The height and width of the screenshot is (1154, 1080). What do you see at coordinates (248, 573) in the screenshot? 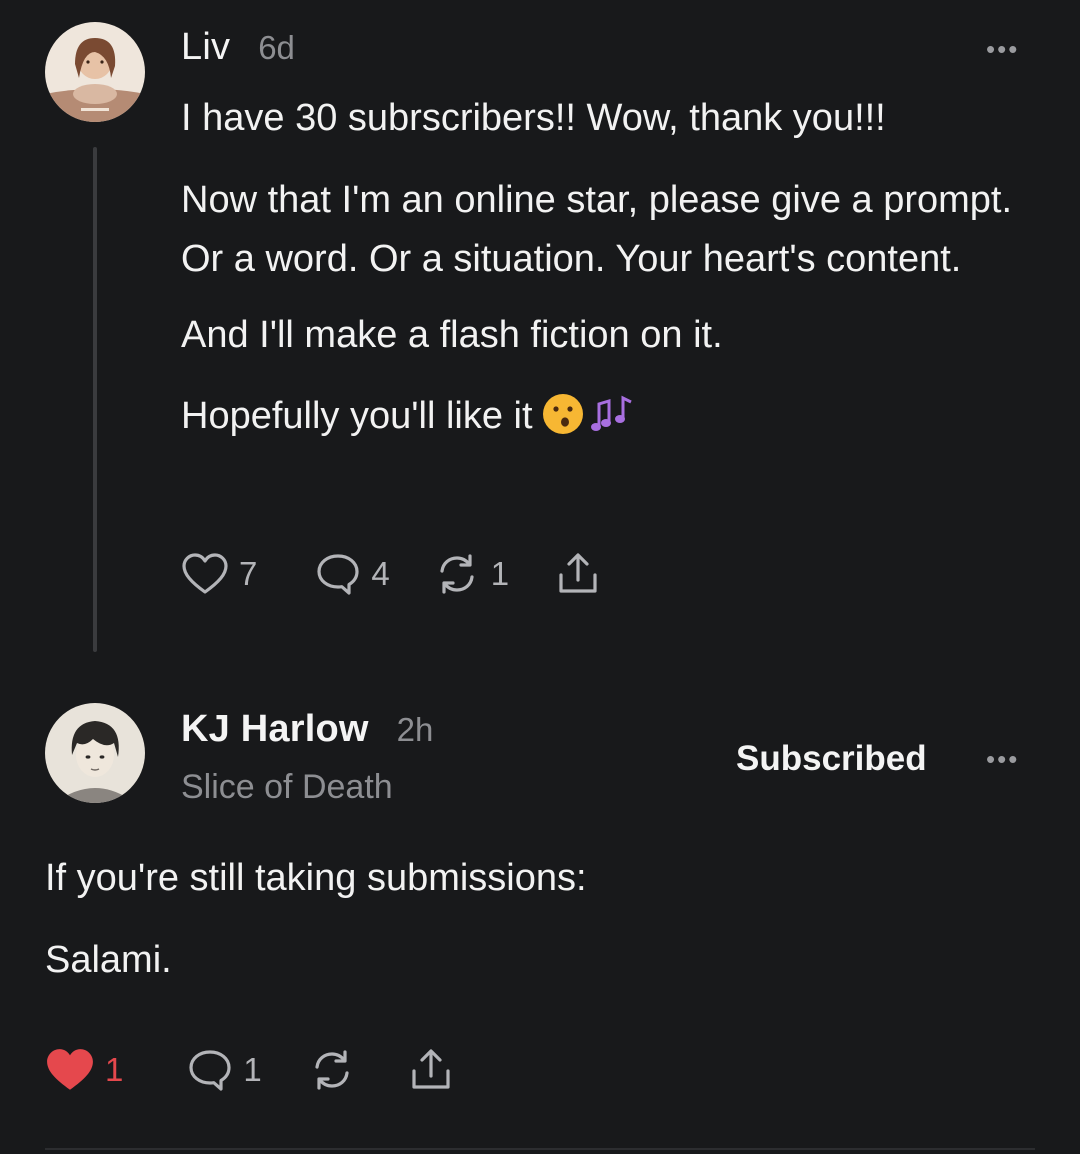
I see `post-like-count: 7` at bounding box center [248, 573].